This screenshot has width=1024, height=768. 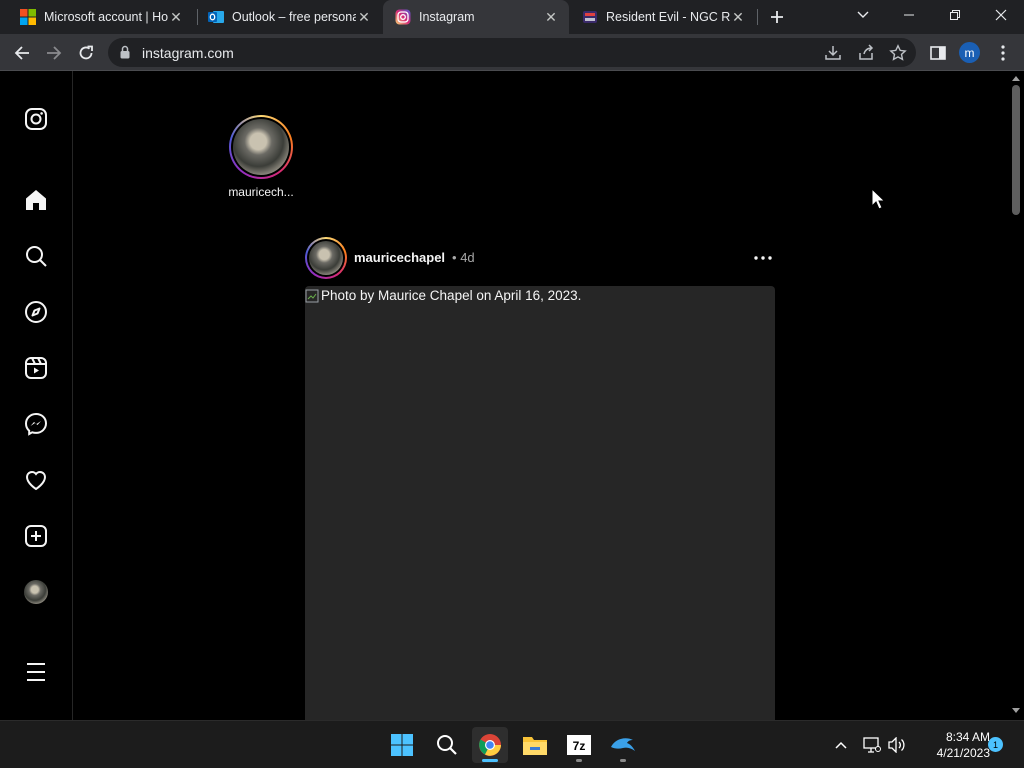 I want to click on arrow-left-icon, so click(x=21, y=53).